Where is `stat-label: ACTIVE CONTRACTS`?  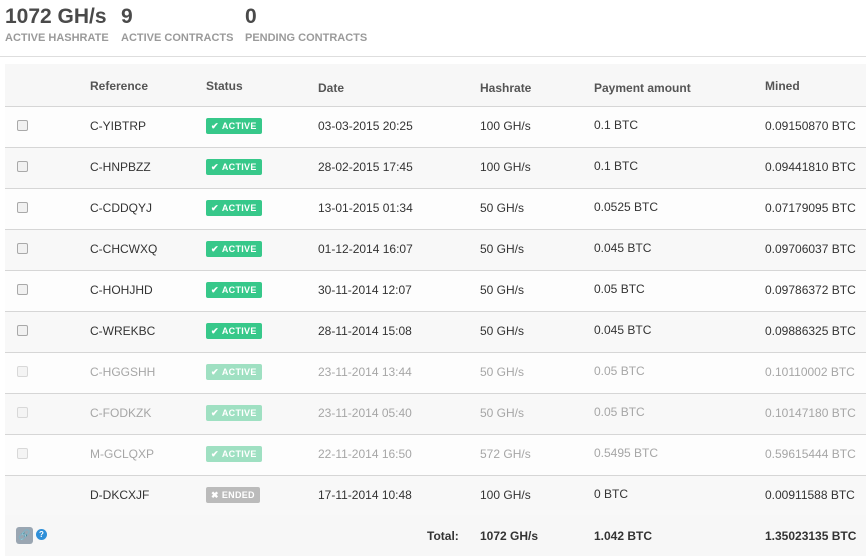 stat-label: ACTIVE CONTRACTS is located at coordinates (177, 38).